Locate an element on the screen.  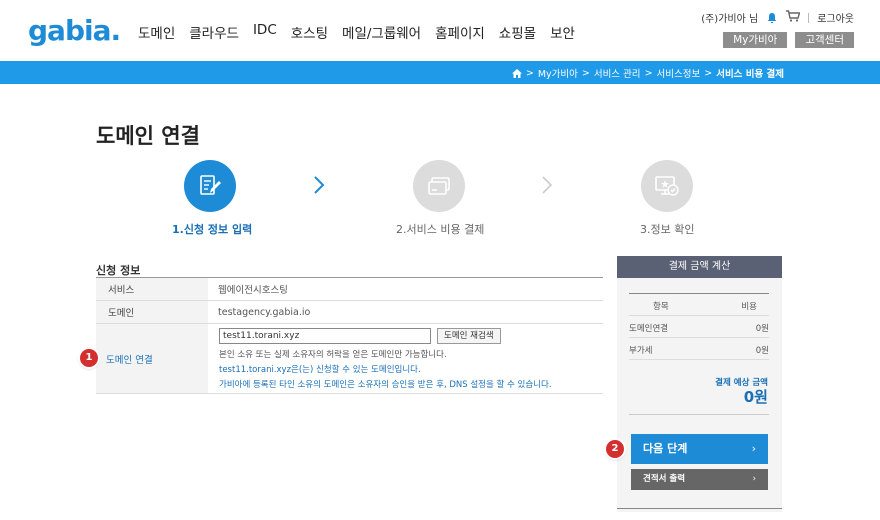
bell-icon is located at coordinates (772, 18).